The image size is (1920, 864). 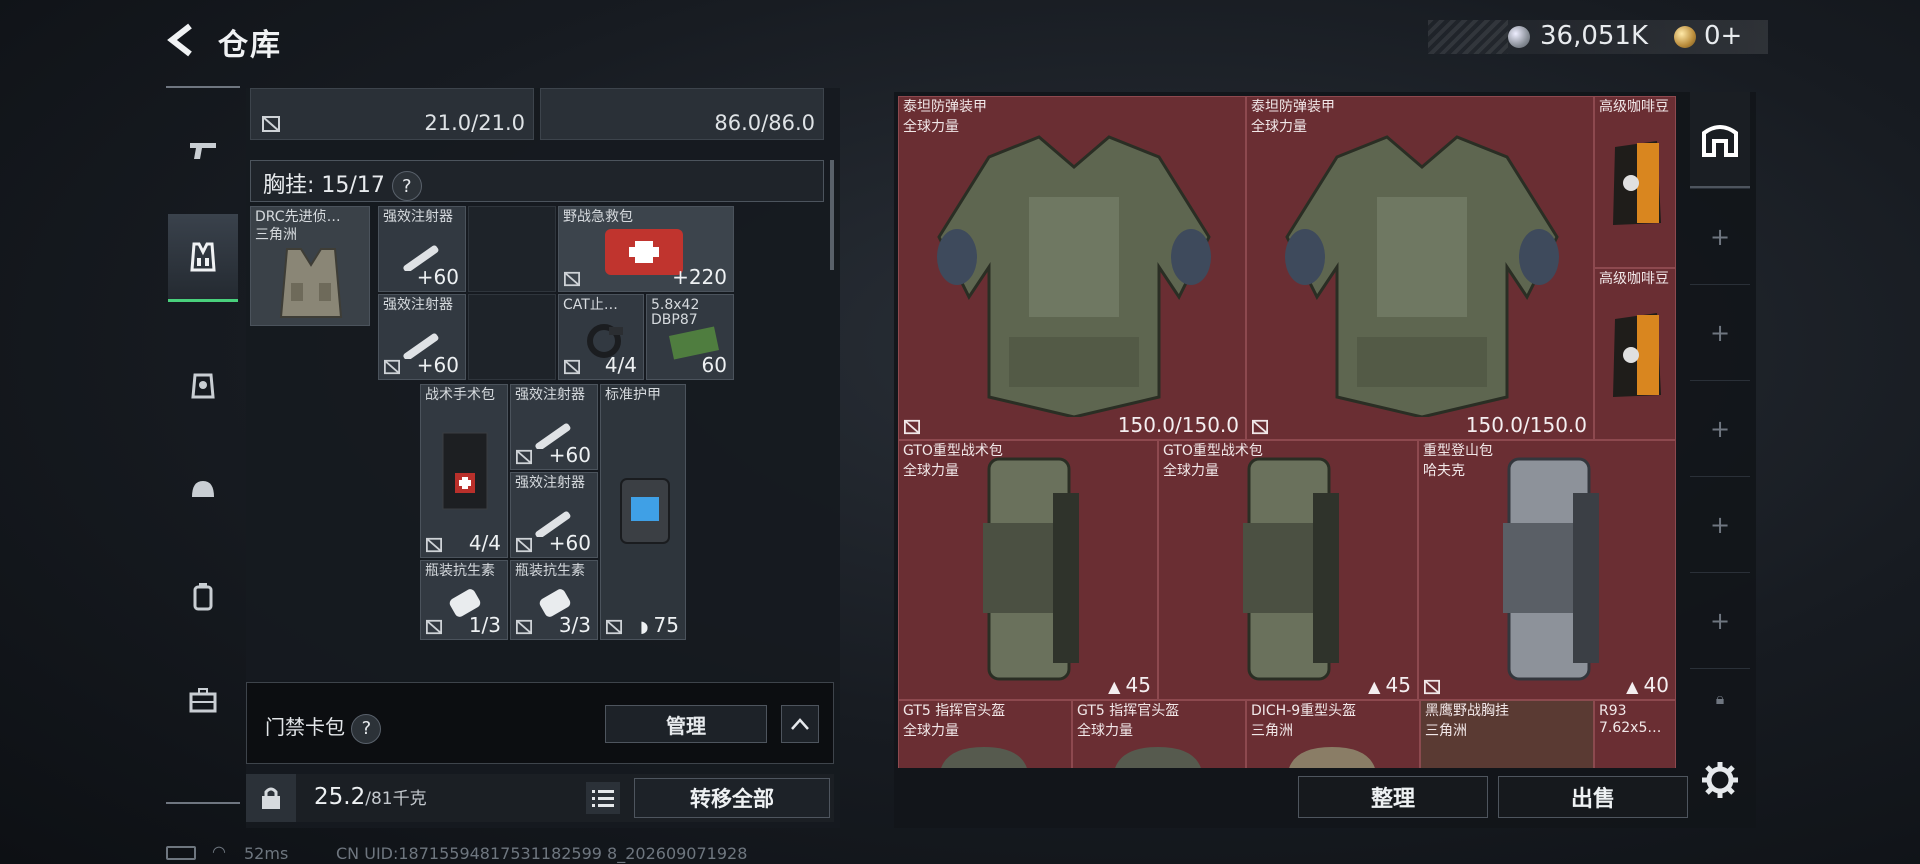 What do you see at coordinates (1720, 140) in the screenshot?
I see `stash-page-home` at bounding box center [1720, 140].